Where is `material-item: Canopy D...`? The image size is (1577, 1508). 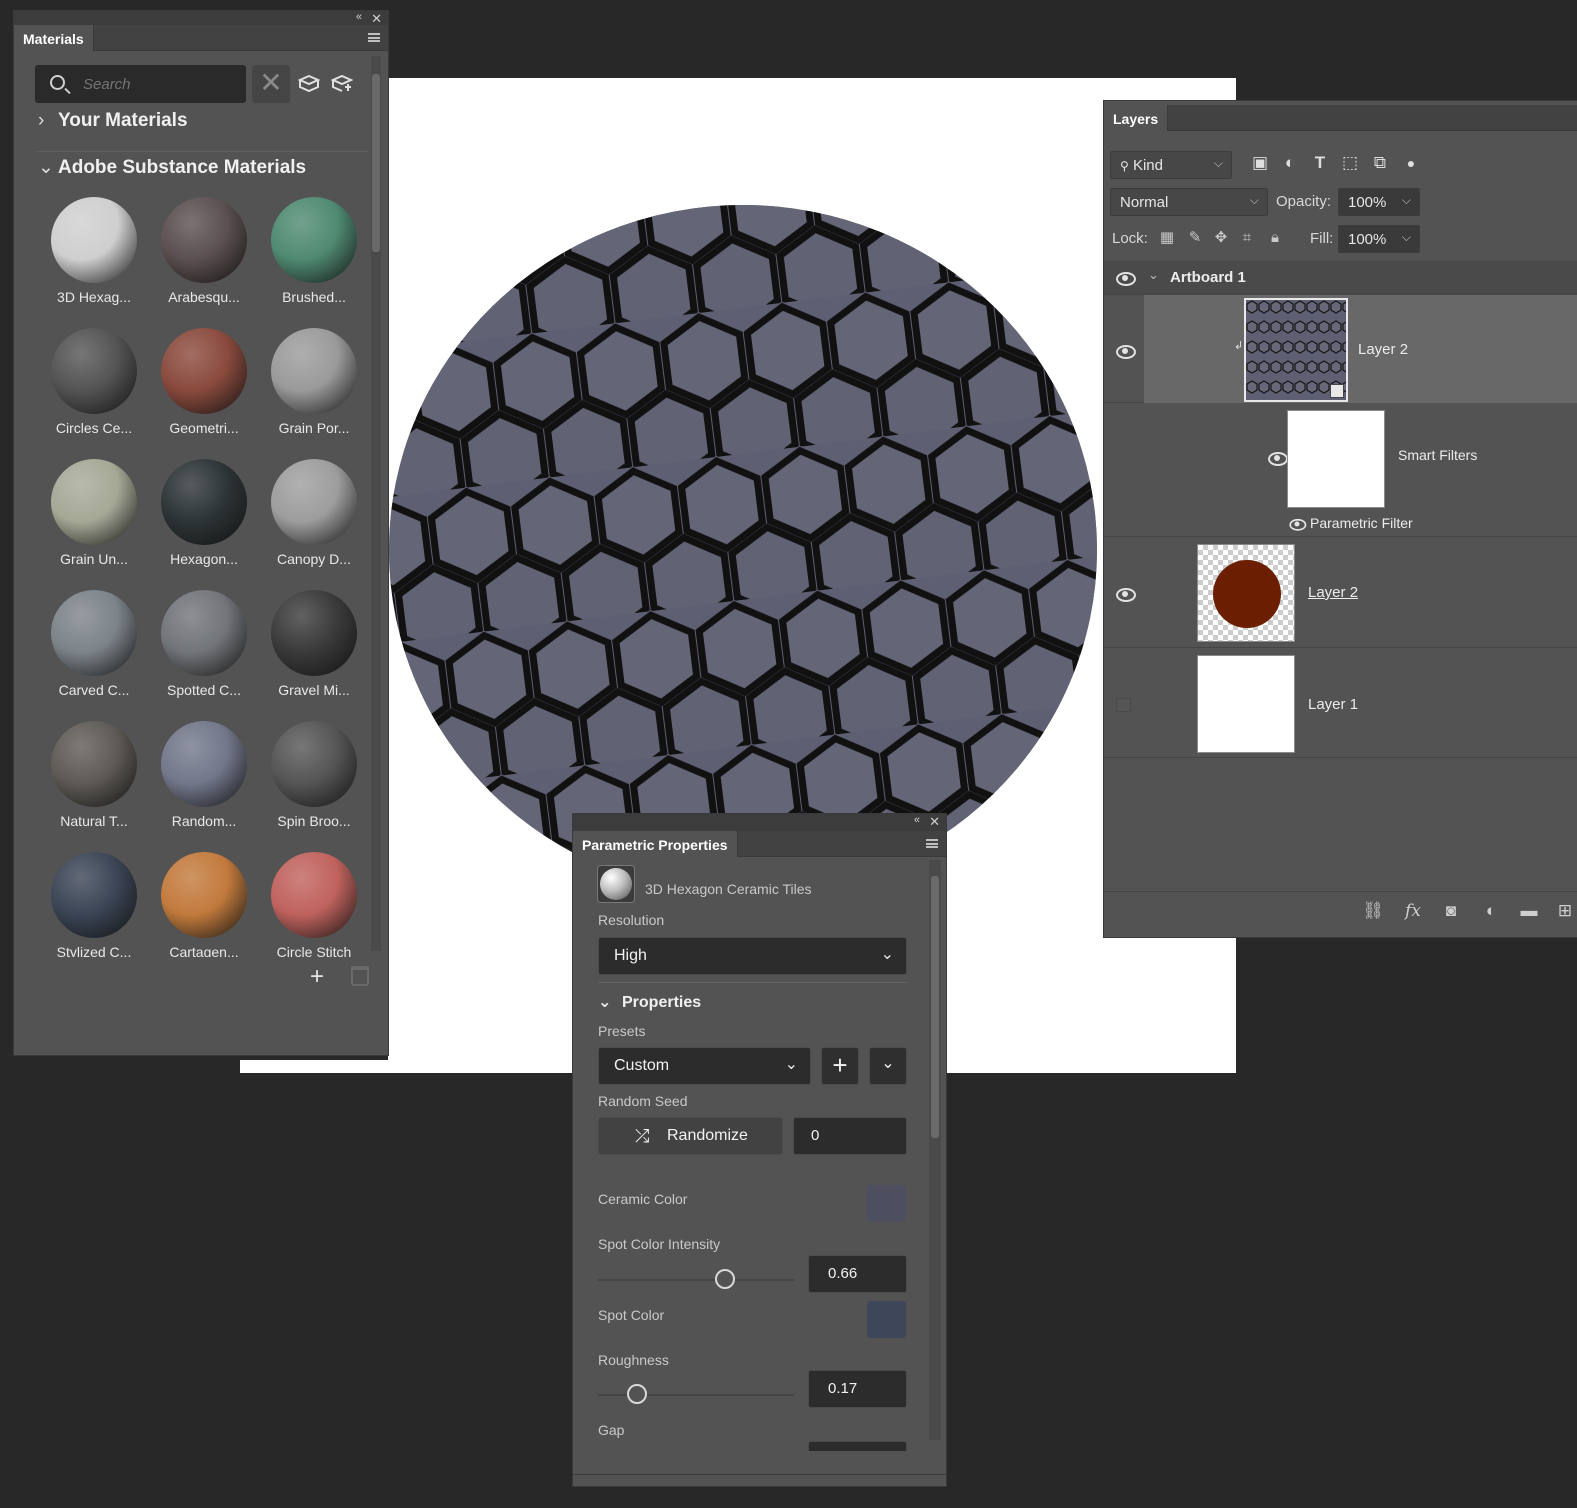 material-item: Canopy D... is located at coordinates (314, 513).